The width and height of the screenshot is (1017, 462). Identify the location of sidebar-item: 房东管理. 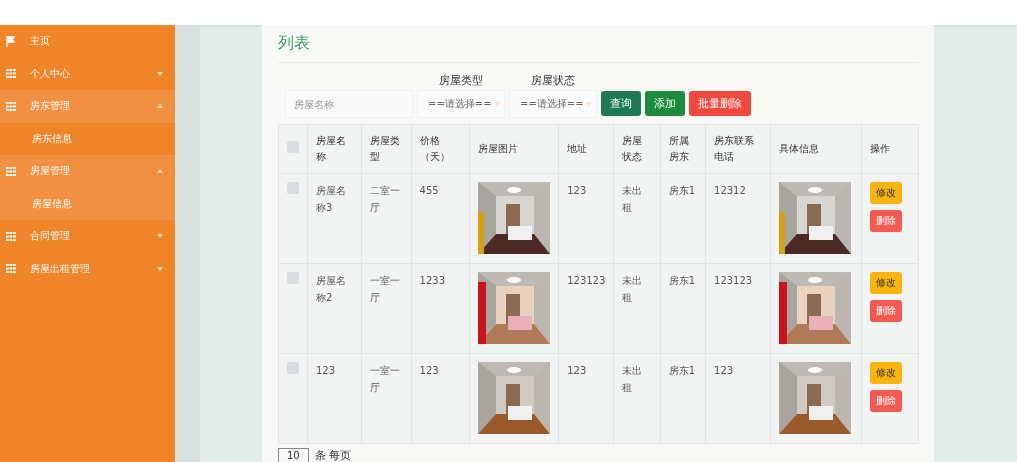
(87, 106).